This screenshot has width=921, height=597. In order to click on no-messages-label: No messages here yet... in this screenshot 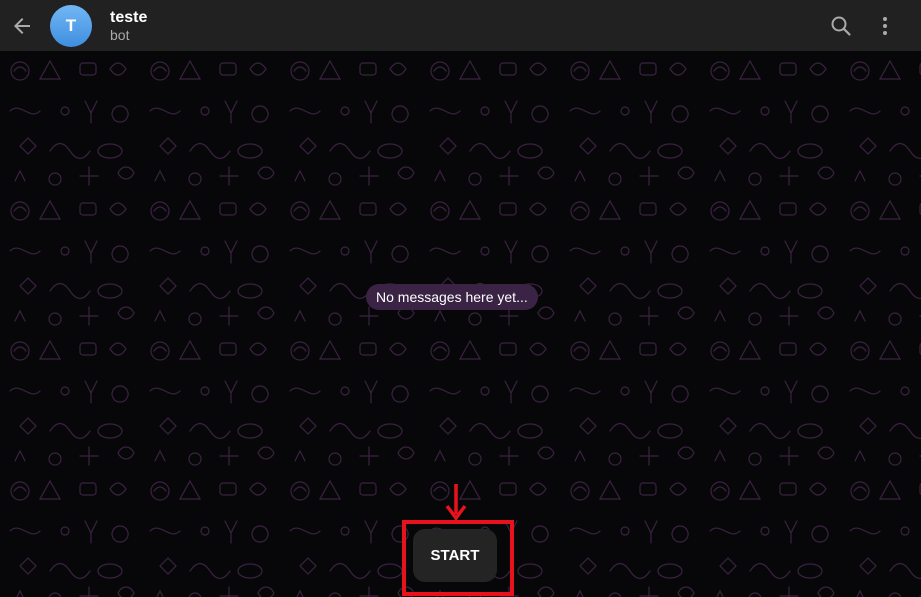, I will do `click(452, 297)`.